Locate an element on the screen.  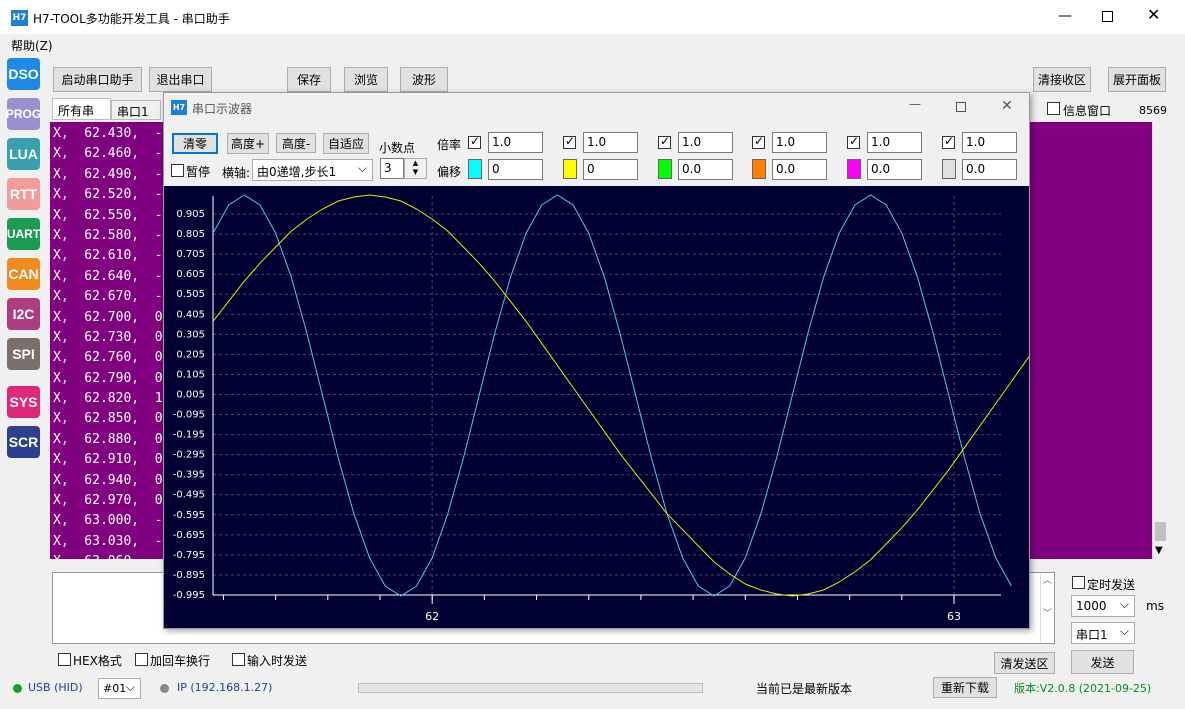
height-minus-button: 高度- is located at coordinates (296, 143).